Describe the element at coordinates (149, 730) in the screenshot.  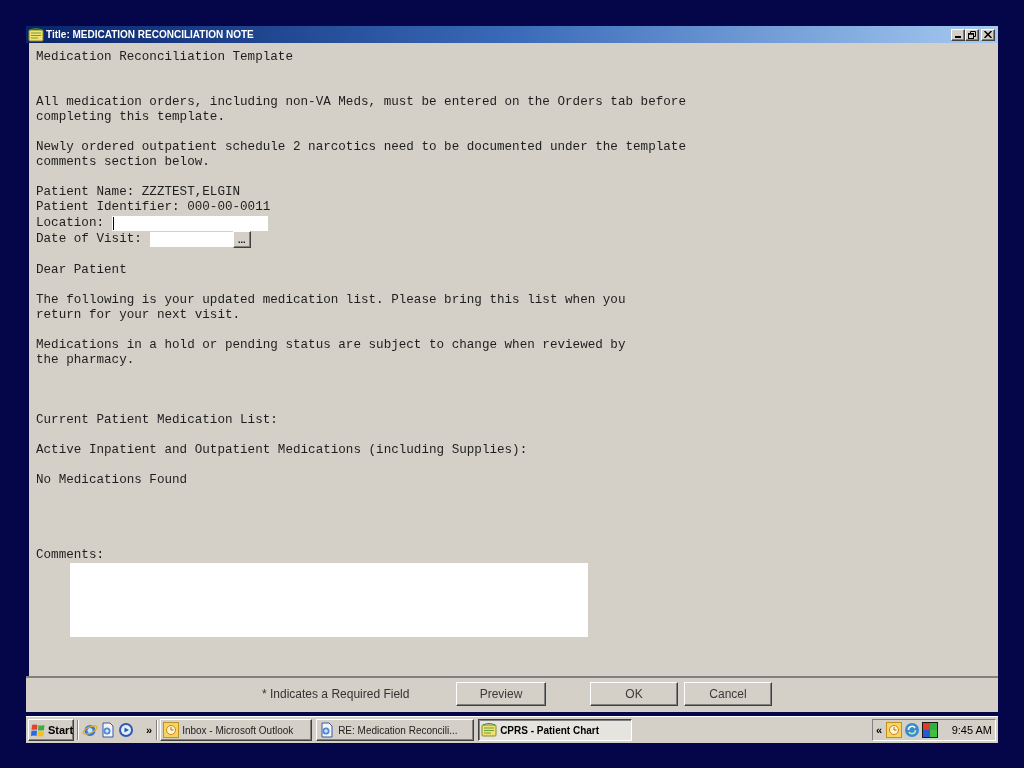
I see `more-button: »` at that location.